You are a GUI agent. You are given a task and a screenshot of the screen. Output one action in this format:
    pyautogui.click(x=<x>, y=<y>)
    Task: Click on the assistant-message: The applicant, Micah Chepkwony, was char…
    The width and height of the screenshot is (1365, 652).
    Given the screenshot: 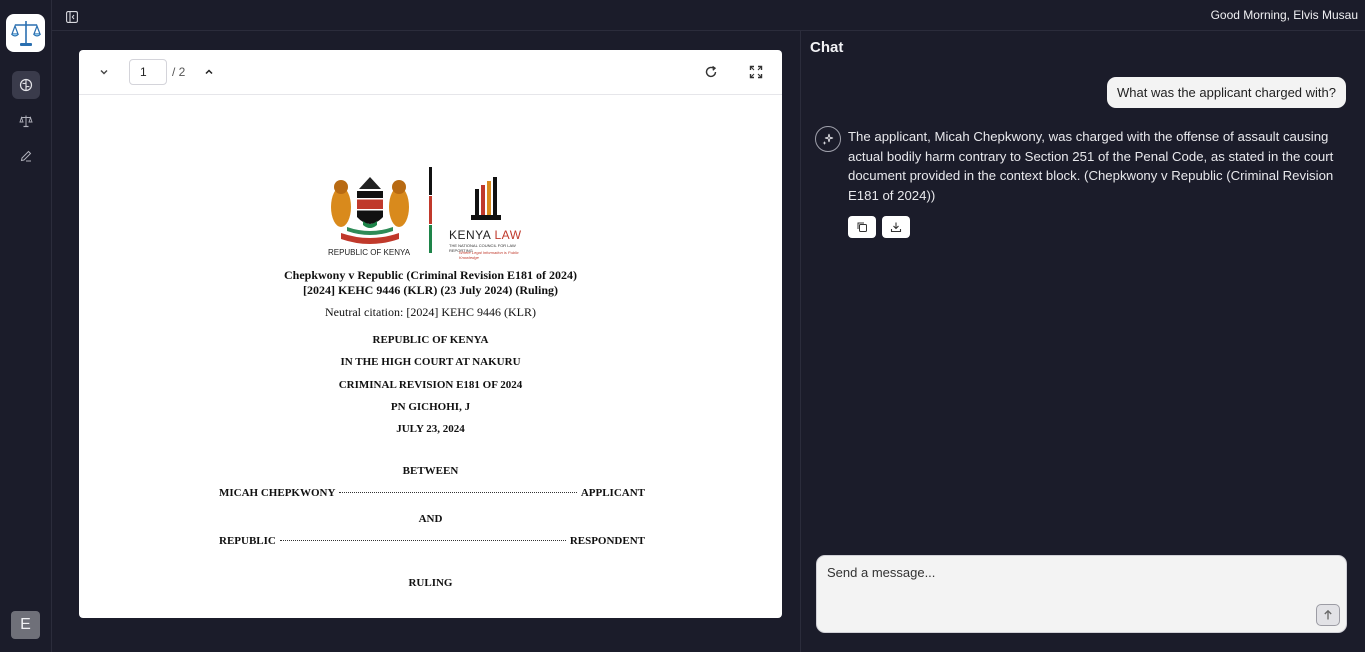 What is the action you would take?
    pyautogui.click(x=1091, y=166)
    